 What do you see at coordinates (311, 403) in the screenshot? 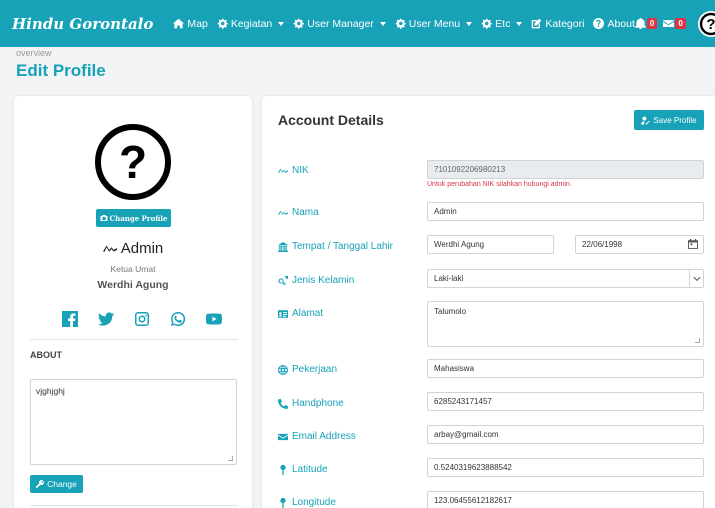
I see `handphone-label: Handphone` at bounding box center [311, 403].